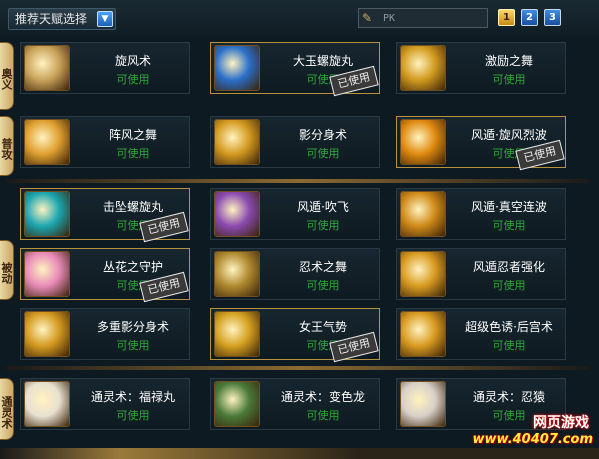 This screenshot has width=599, height=459. What do you see at coordinates (423, 334) in the screenshot?
I see `harem-icon` at bounding box center [423, 334].